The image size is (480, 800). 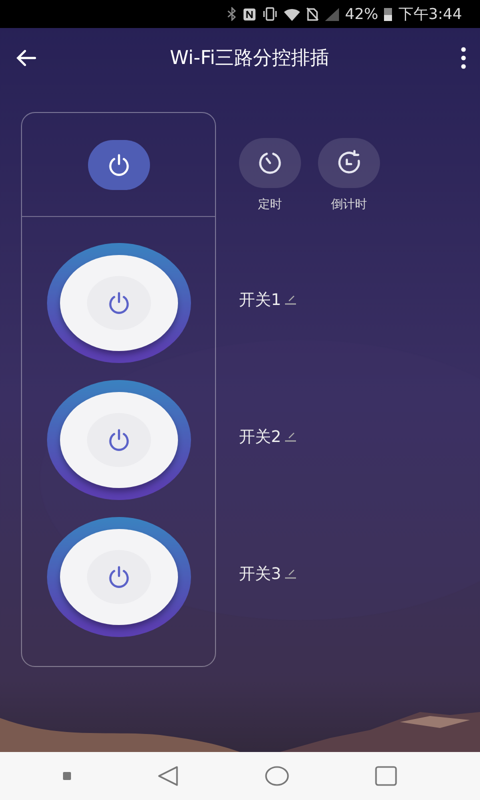 I want to click on page-title: Wi-Fi三路分控排插, so click(x=250, y=58).